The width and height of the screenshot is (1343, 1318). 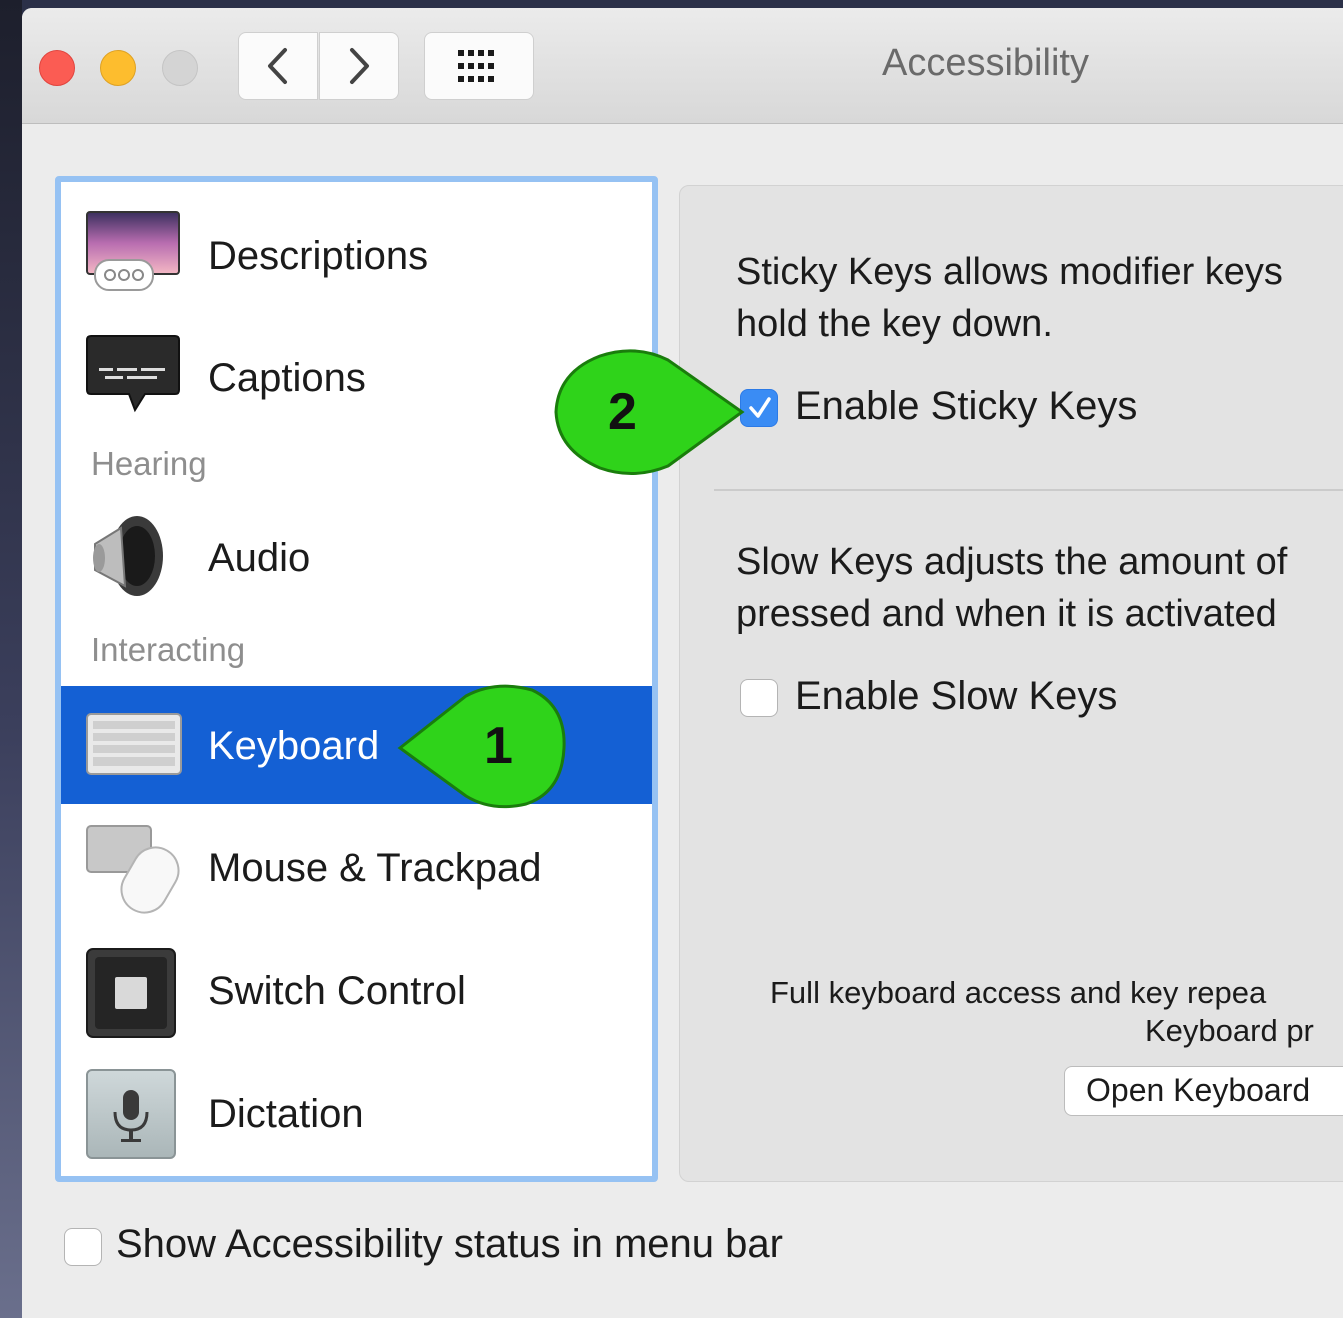 I want to click on mouse-icon, so click(x=133, y=869).